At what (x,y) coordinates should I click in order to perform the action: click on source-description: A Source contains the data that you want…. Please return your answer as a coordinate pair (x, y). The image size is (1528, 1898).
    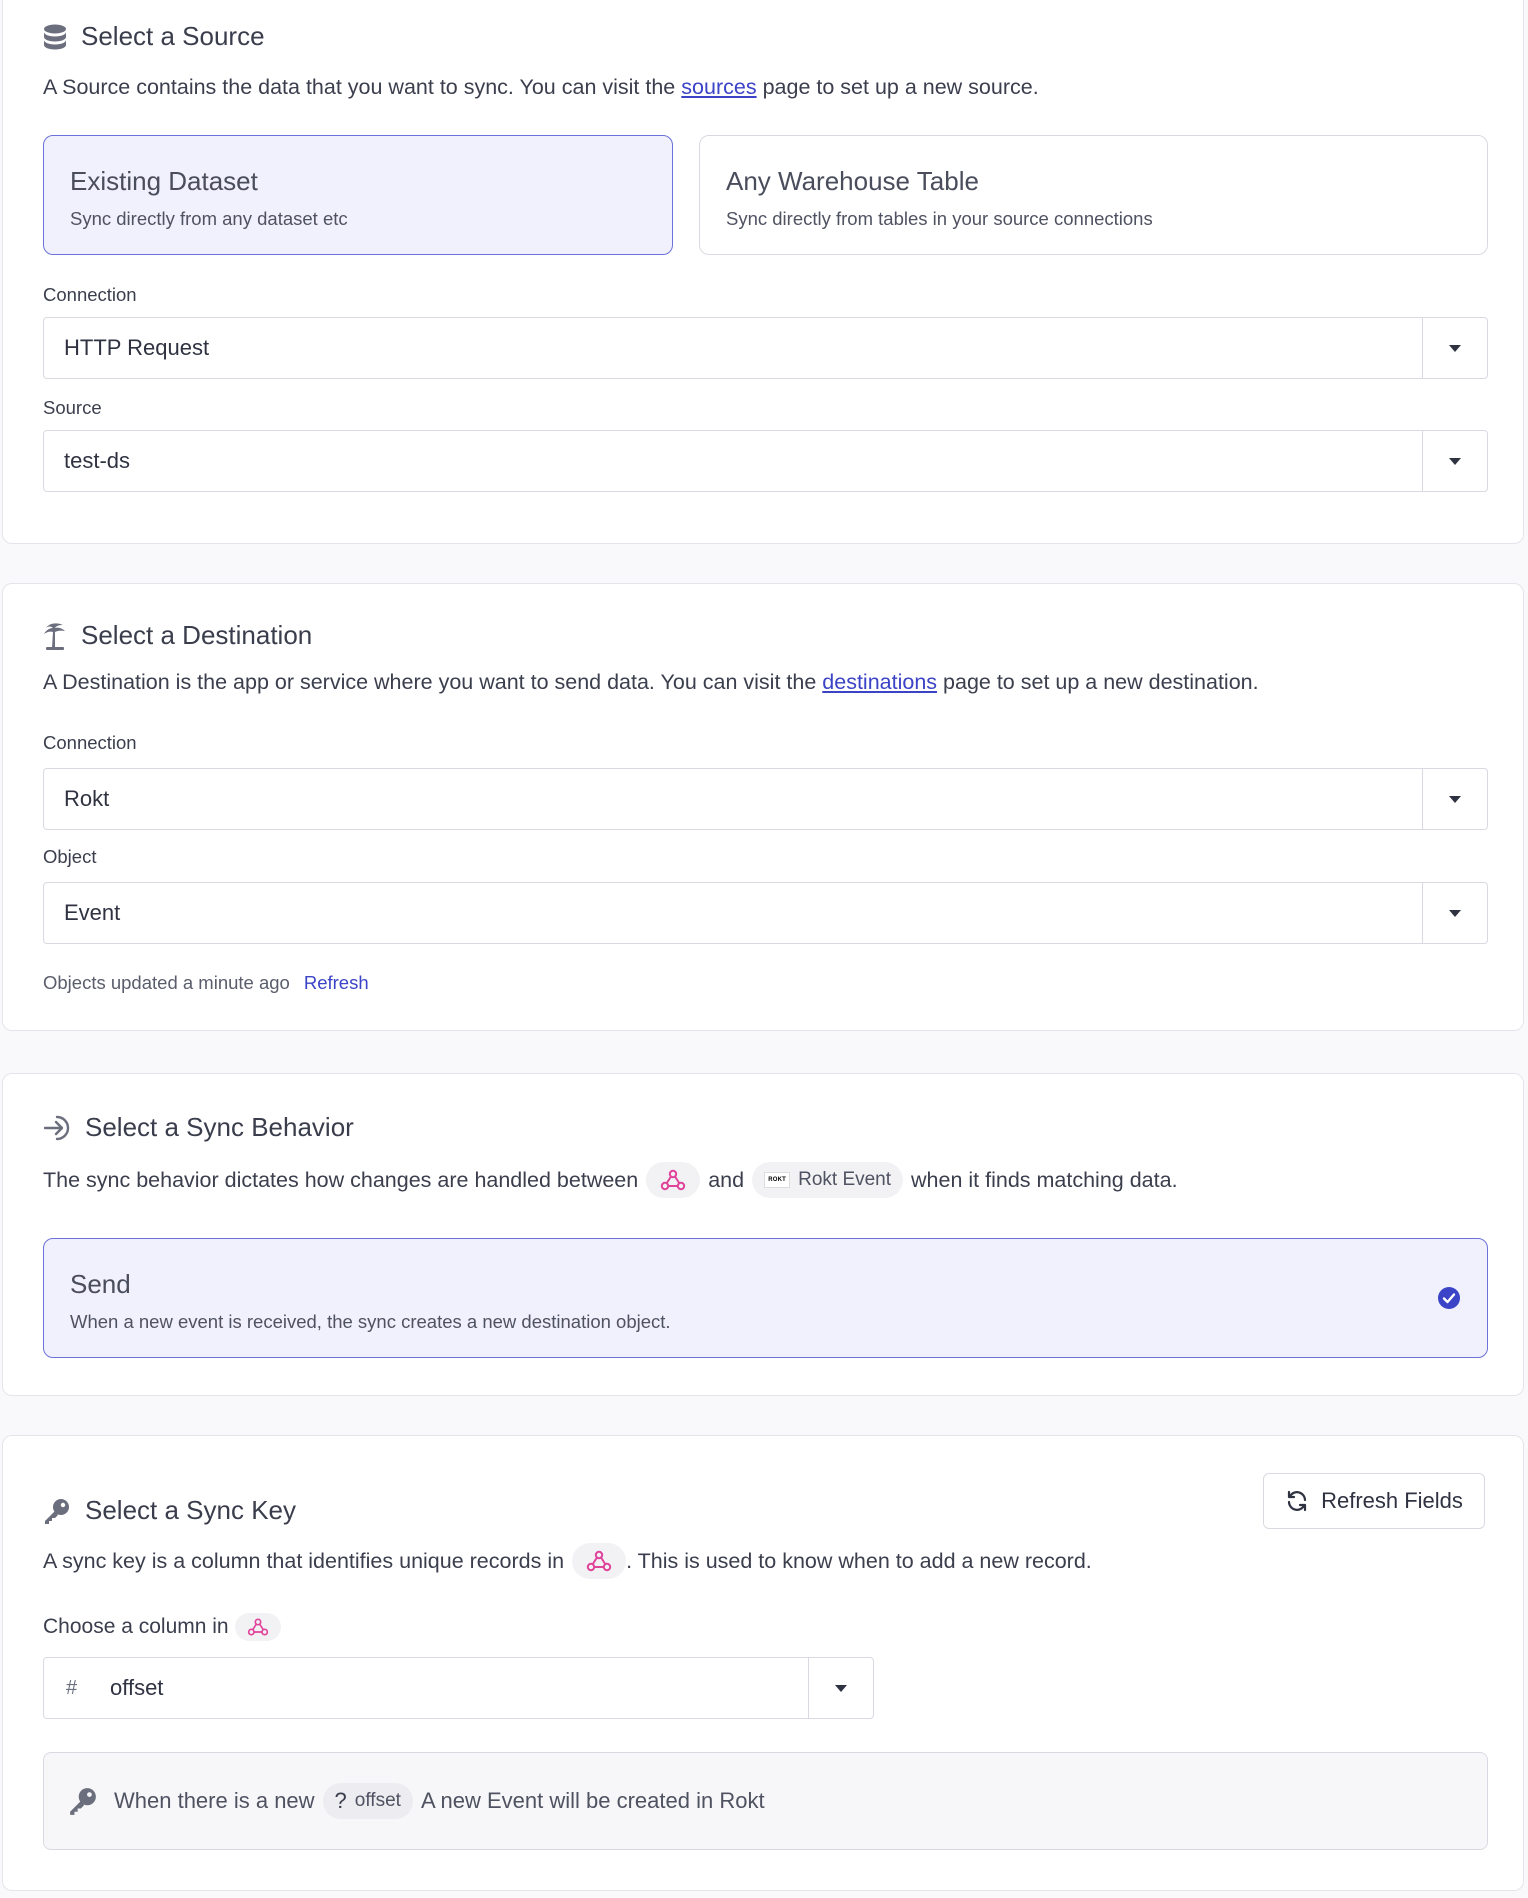
    Looking at the image, I should click on (541, 87).